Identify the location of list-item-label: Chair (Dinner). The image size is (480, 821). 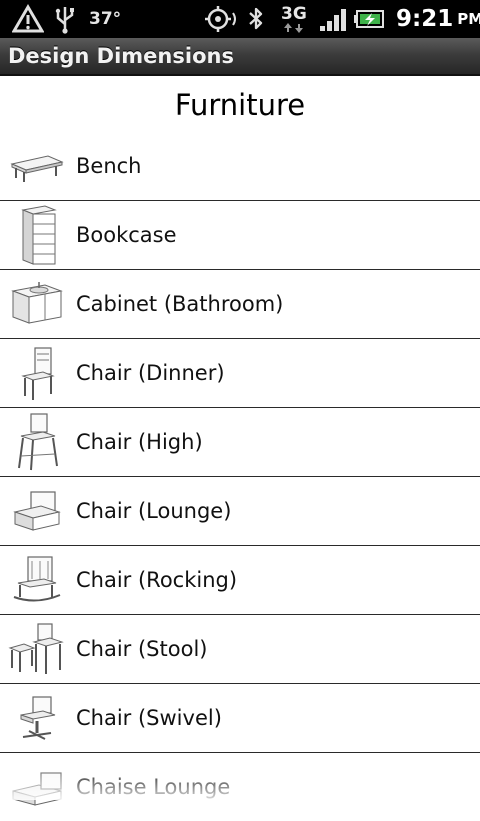
(150, 373).